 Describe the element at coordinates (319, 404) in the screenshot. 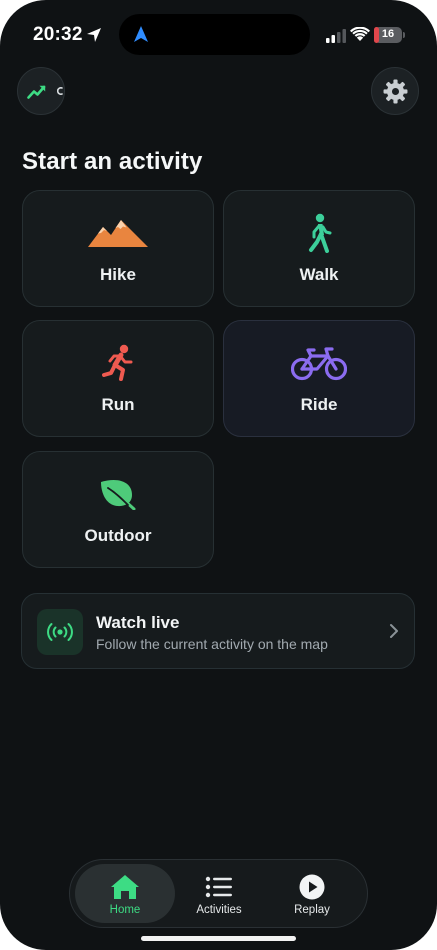

I see `activity-label: Ride` at that location.